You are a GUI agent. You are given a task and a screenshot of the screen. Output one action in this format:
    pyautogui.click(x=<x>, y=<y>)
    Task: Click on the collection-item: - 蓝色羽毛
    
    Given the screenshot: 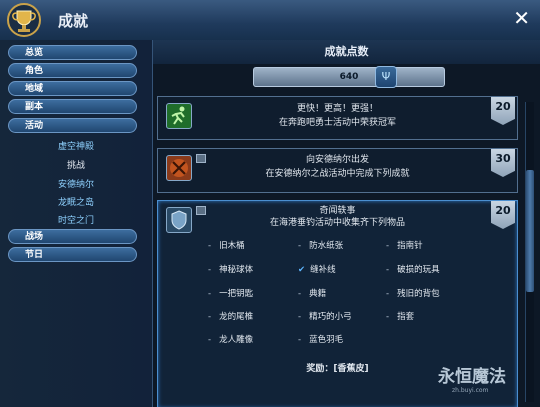 What is the action you would take?
    pyautogui.click(x=320, y=339)
    